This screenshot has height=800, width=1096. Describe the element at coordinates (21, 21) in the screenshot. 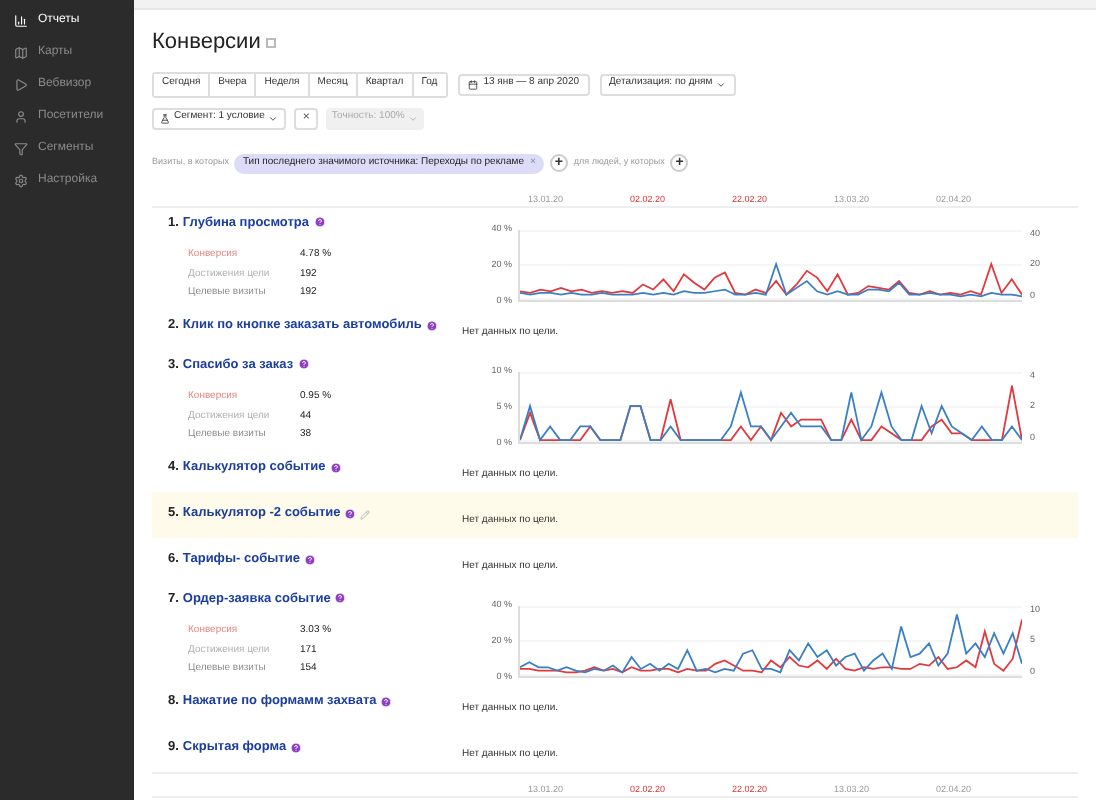

I see `bar-chart-icon` at that location.